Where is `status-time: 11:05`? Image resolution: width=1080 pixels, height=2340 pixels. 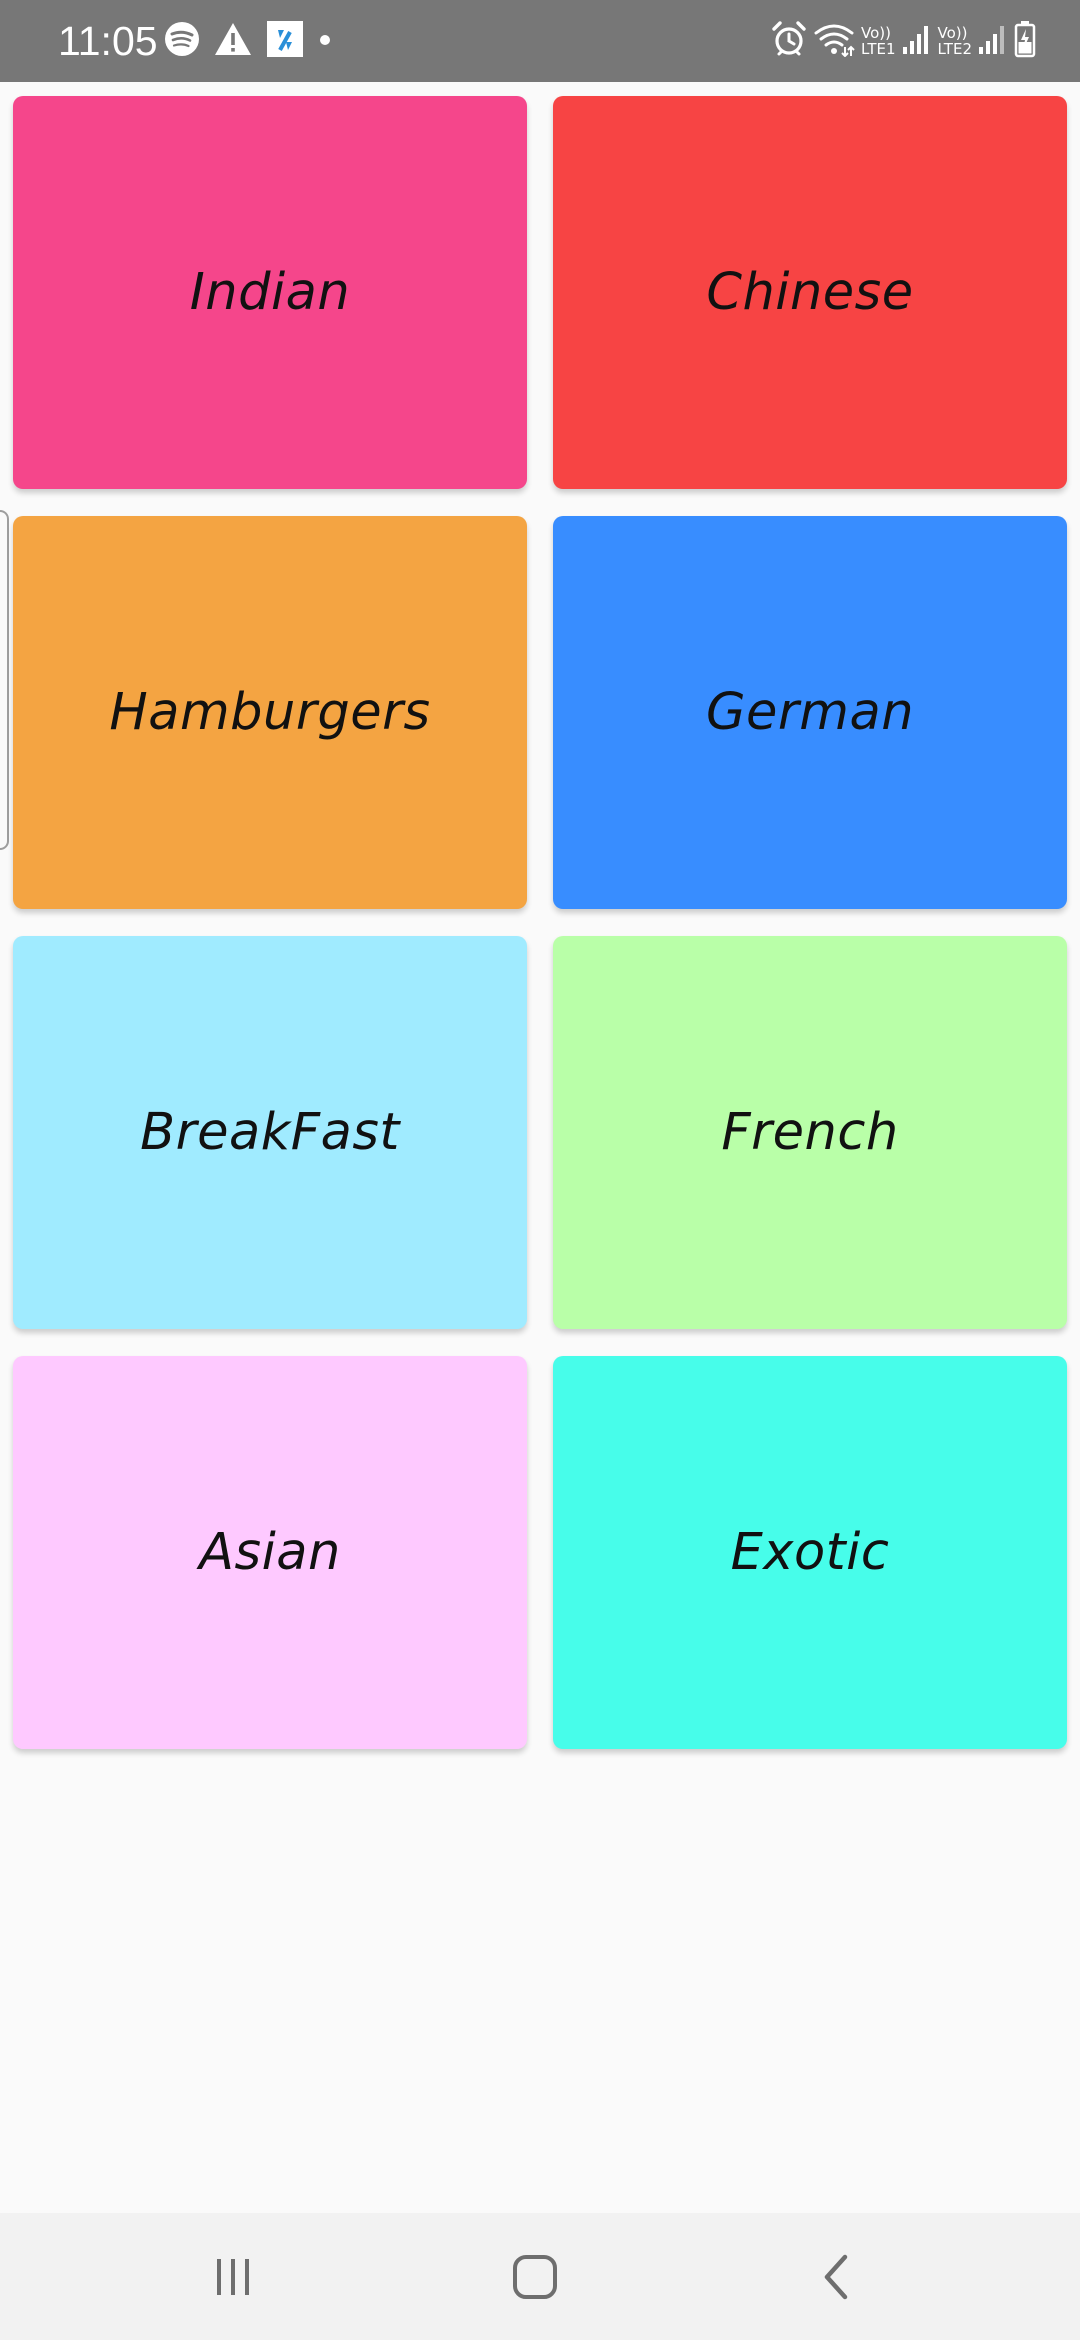 status-time: 11:05 is located at coordinates (108, 41).